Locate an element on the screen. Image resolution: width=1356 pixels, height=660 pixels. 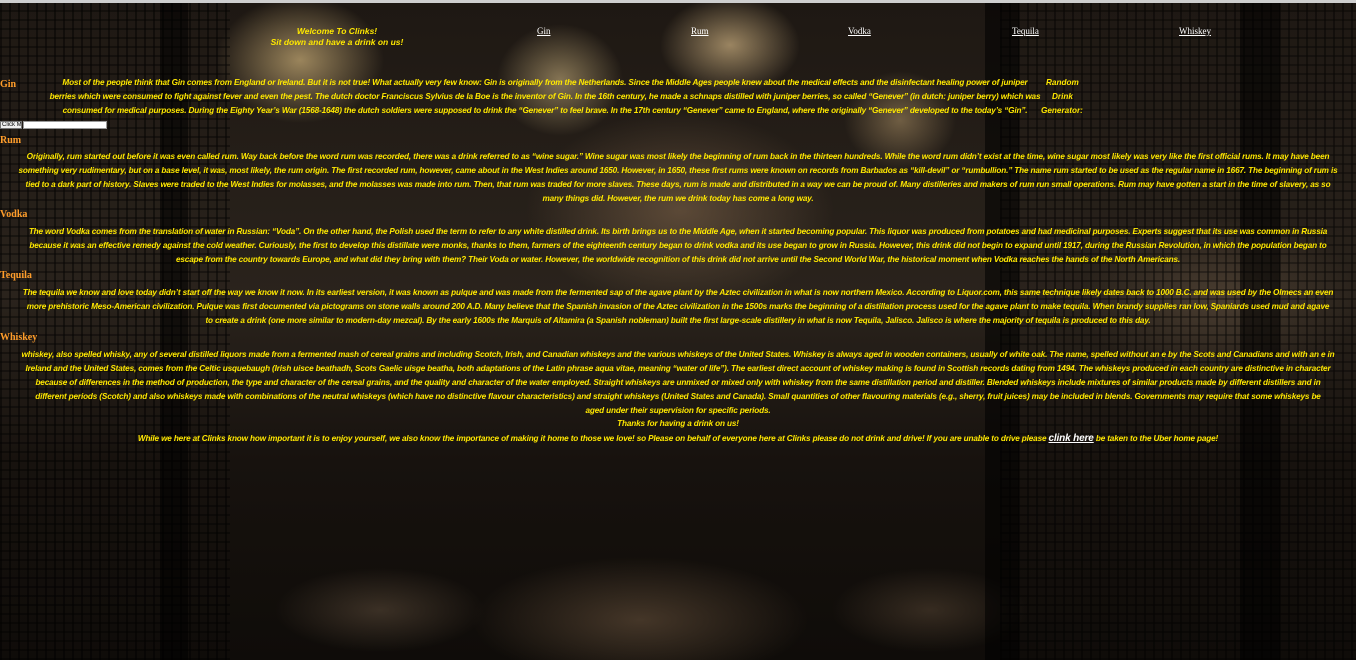
nav-link-tequila: Tequila is located at coordinates (1025, 31).